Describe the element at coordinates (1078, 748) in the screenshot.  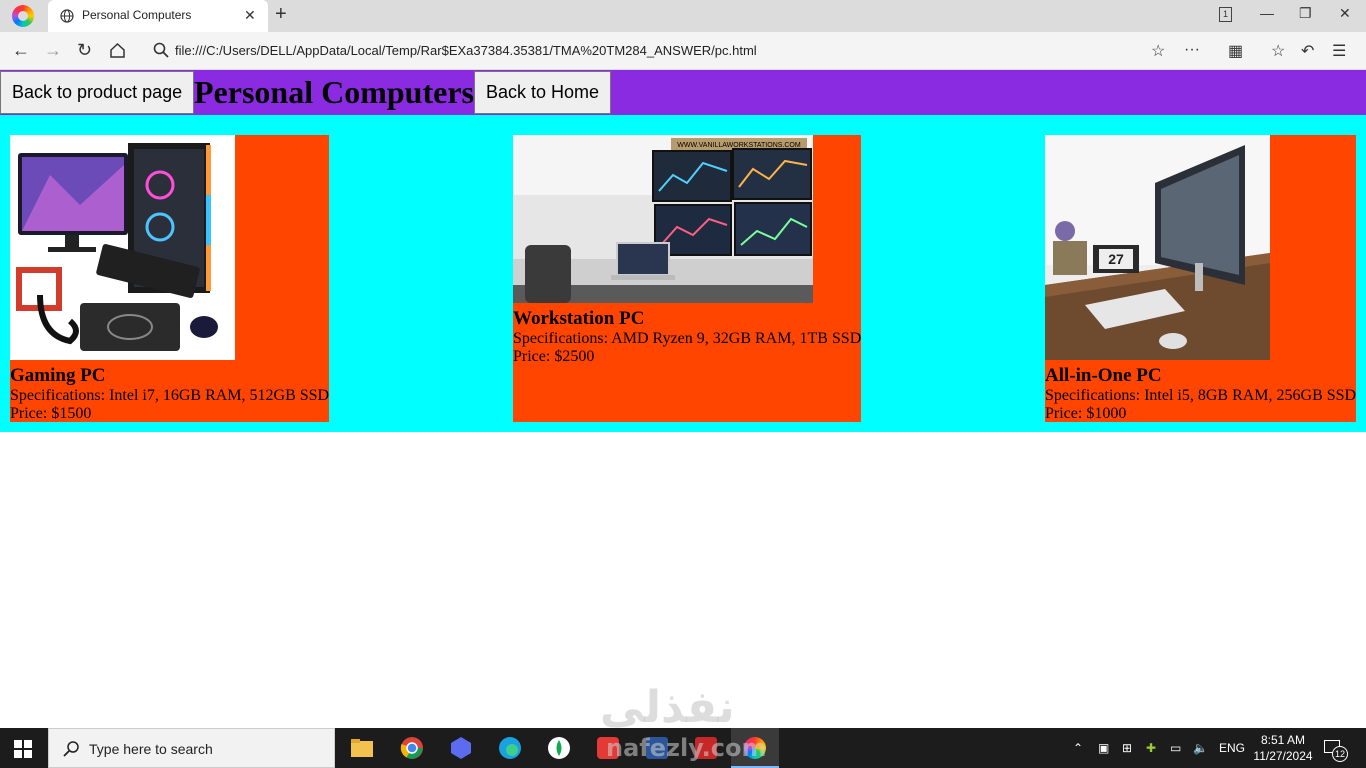
I see `chevron-up-icon: ⌃` at that location.